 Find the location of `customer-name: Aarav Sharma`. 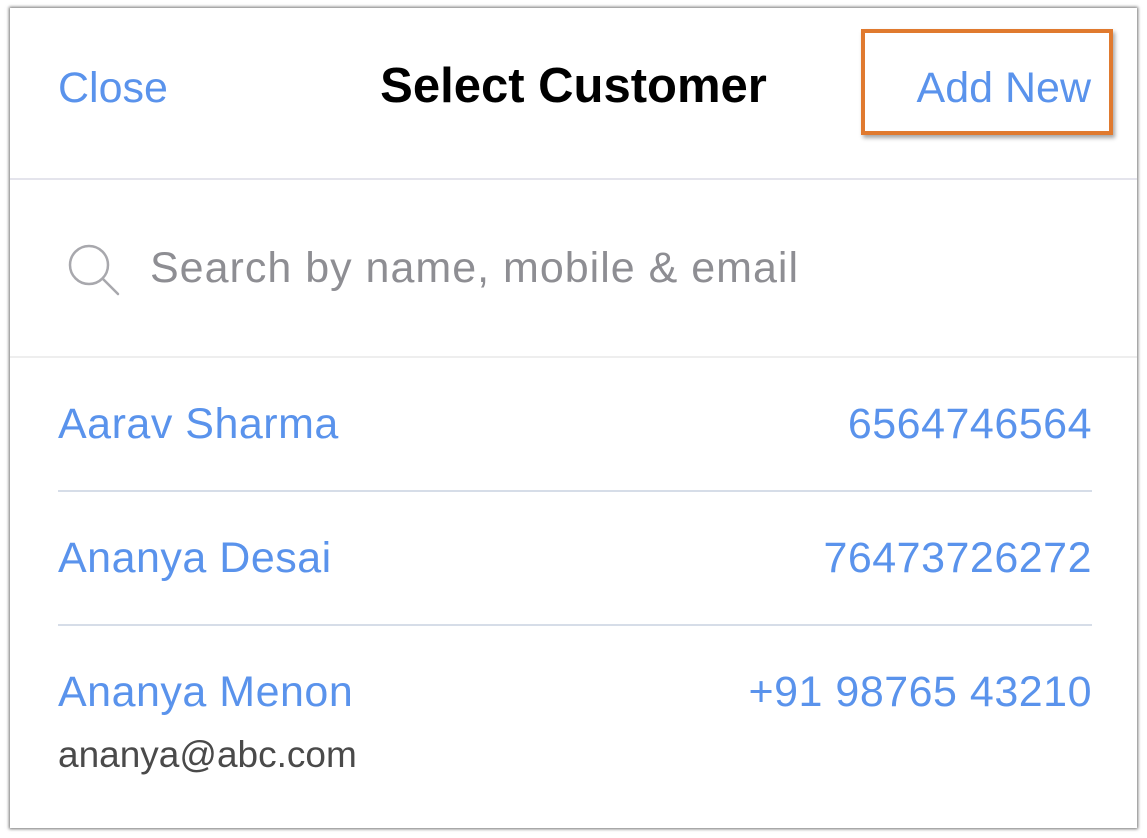

customer-name: Aarav Sharma is located at coordinates (198, 423).